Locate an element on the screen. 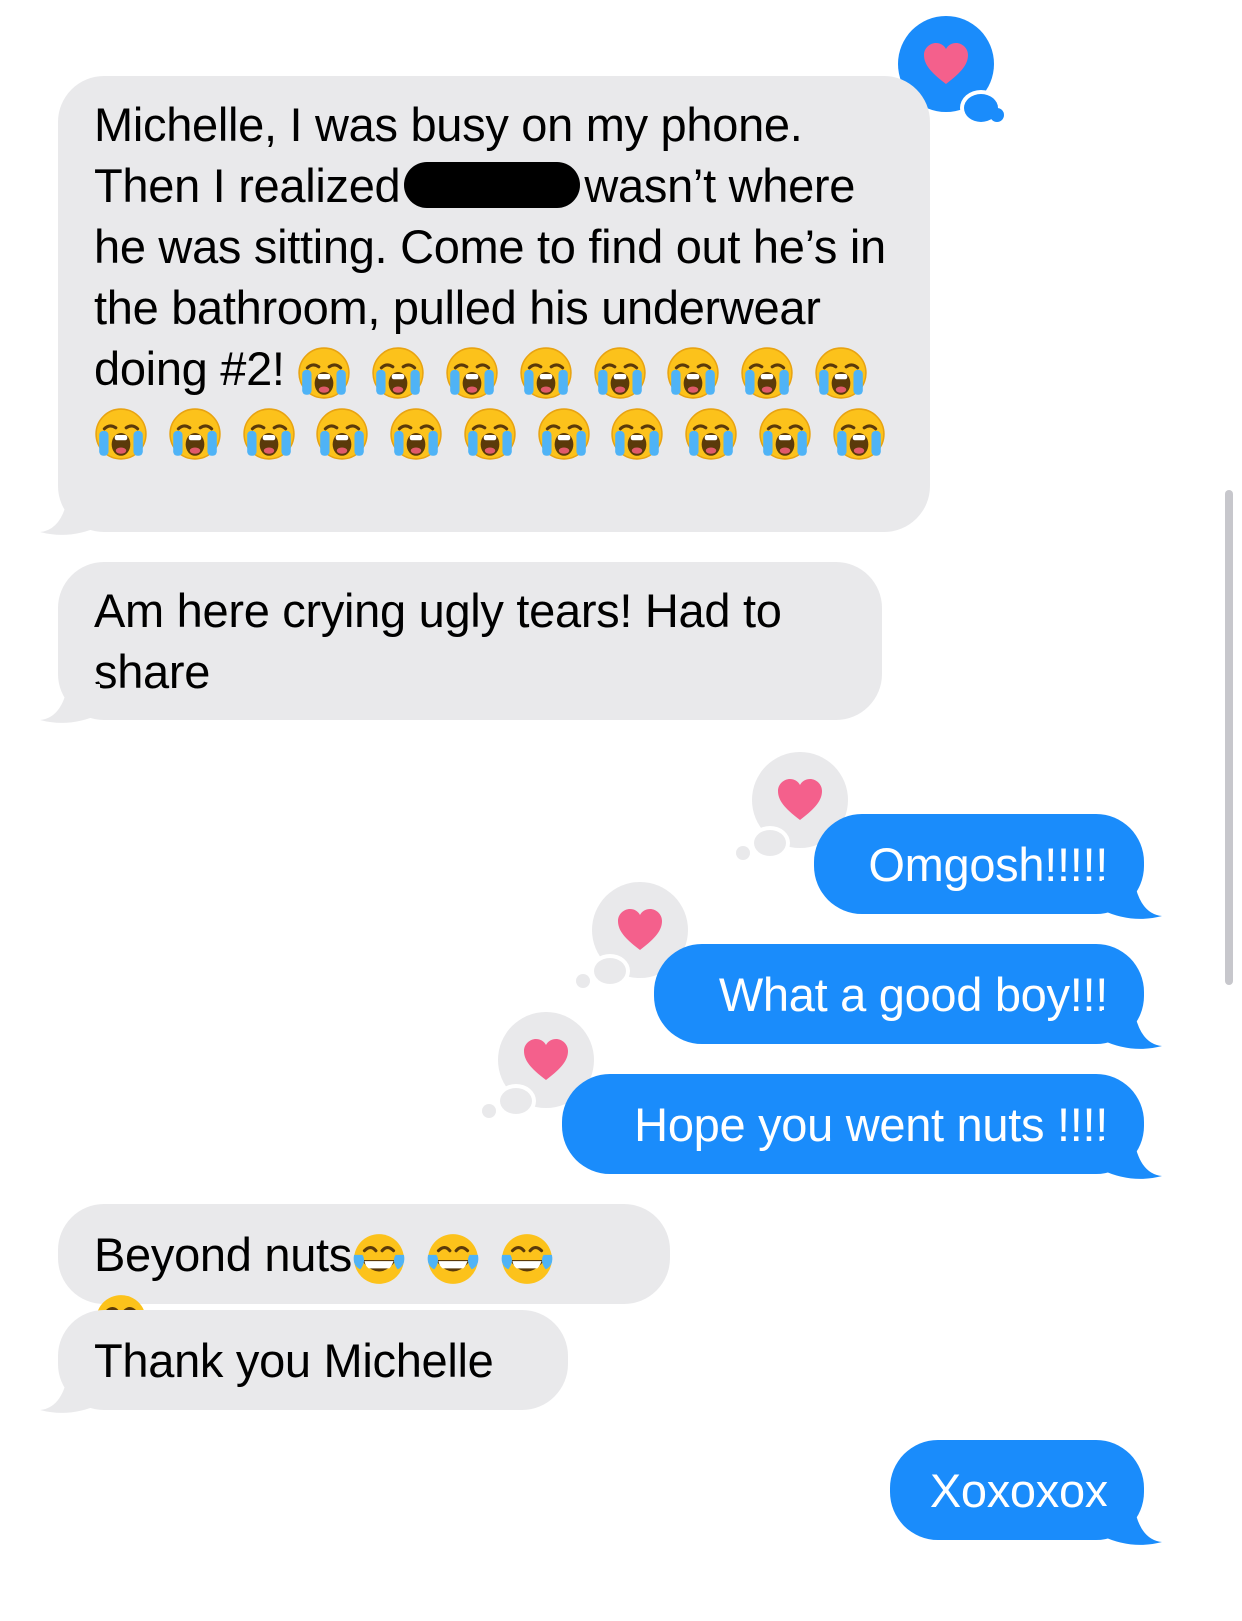 Image resolution: width=1242 pixels, height=1621 pixels. message-text: Thank you Michelle is located at coordinates (294, 1360).